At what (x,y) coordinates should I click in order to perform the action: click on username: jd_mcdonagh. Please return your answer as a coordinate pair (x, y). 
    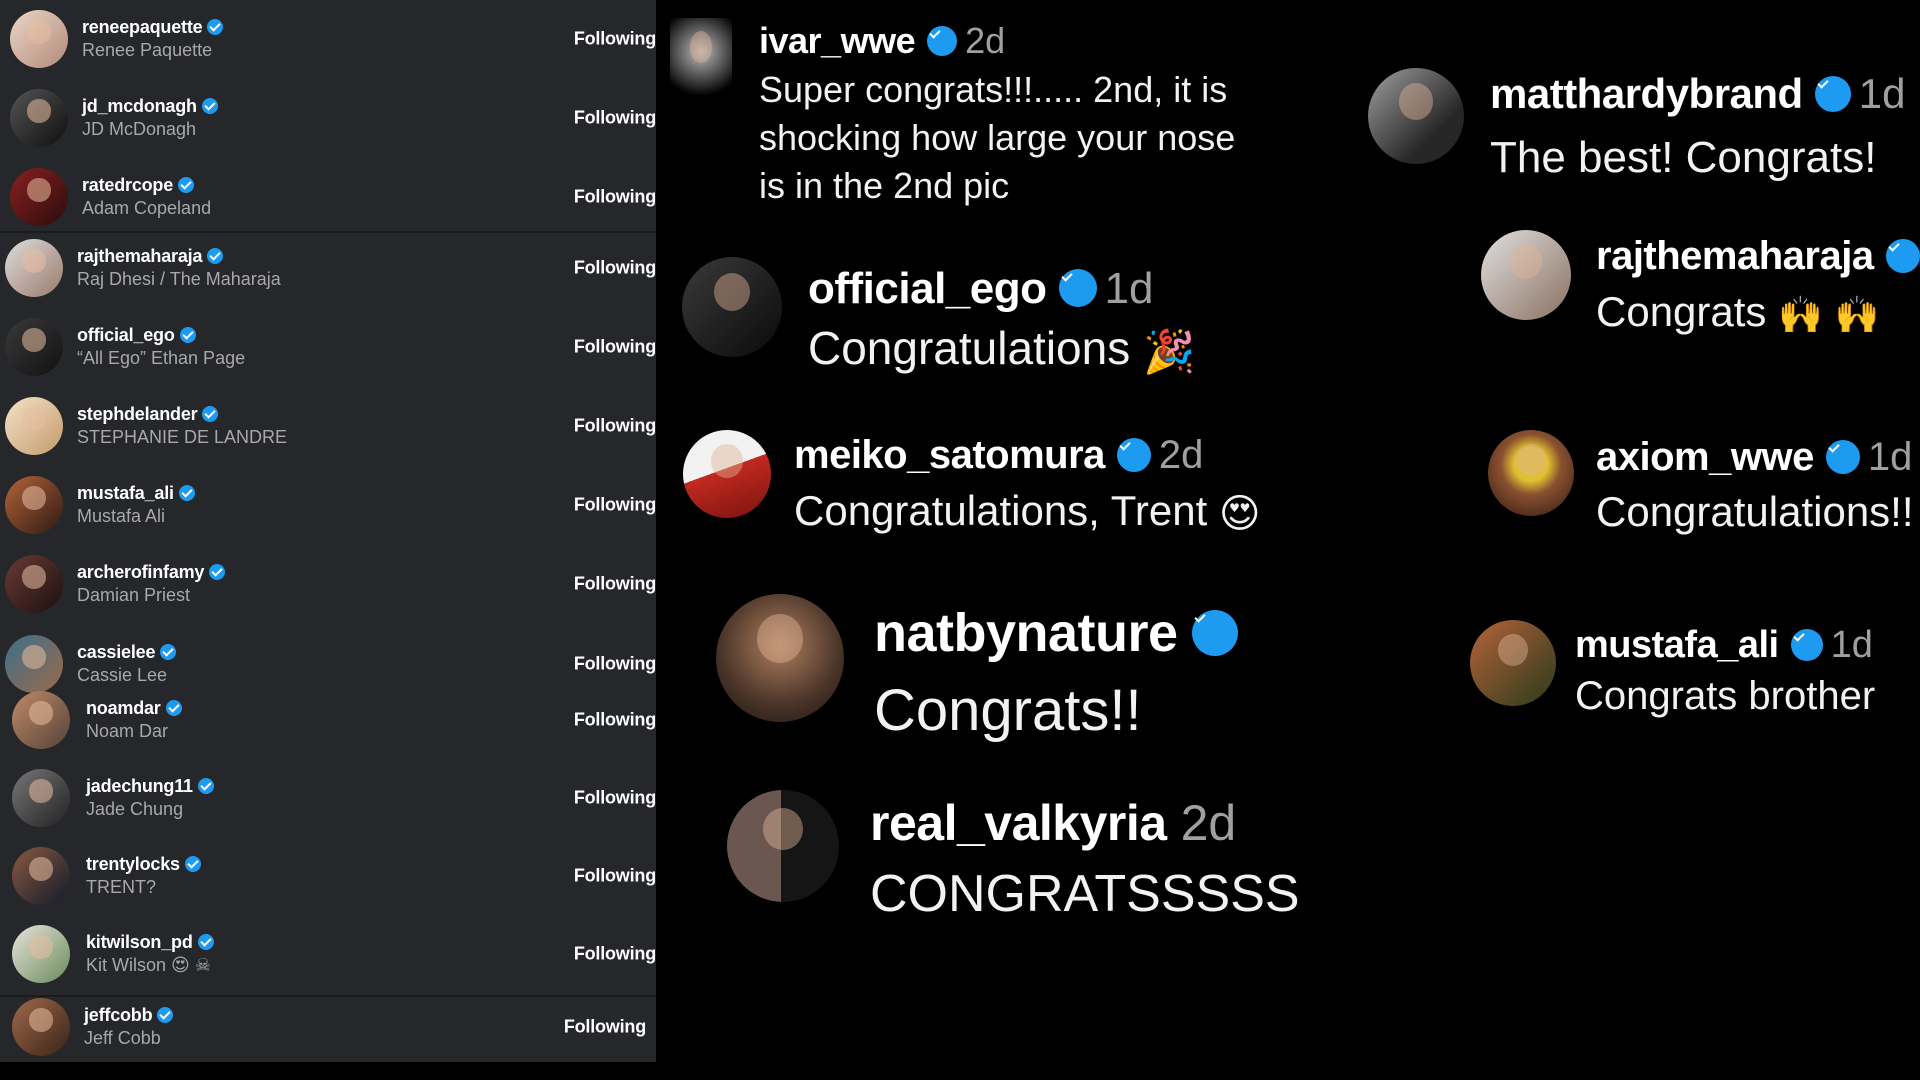
    Looking at the image, I should click on (150, 106).